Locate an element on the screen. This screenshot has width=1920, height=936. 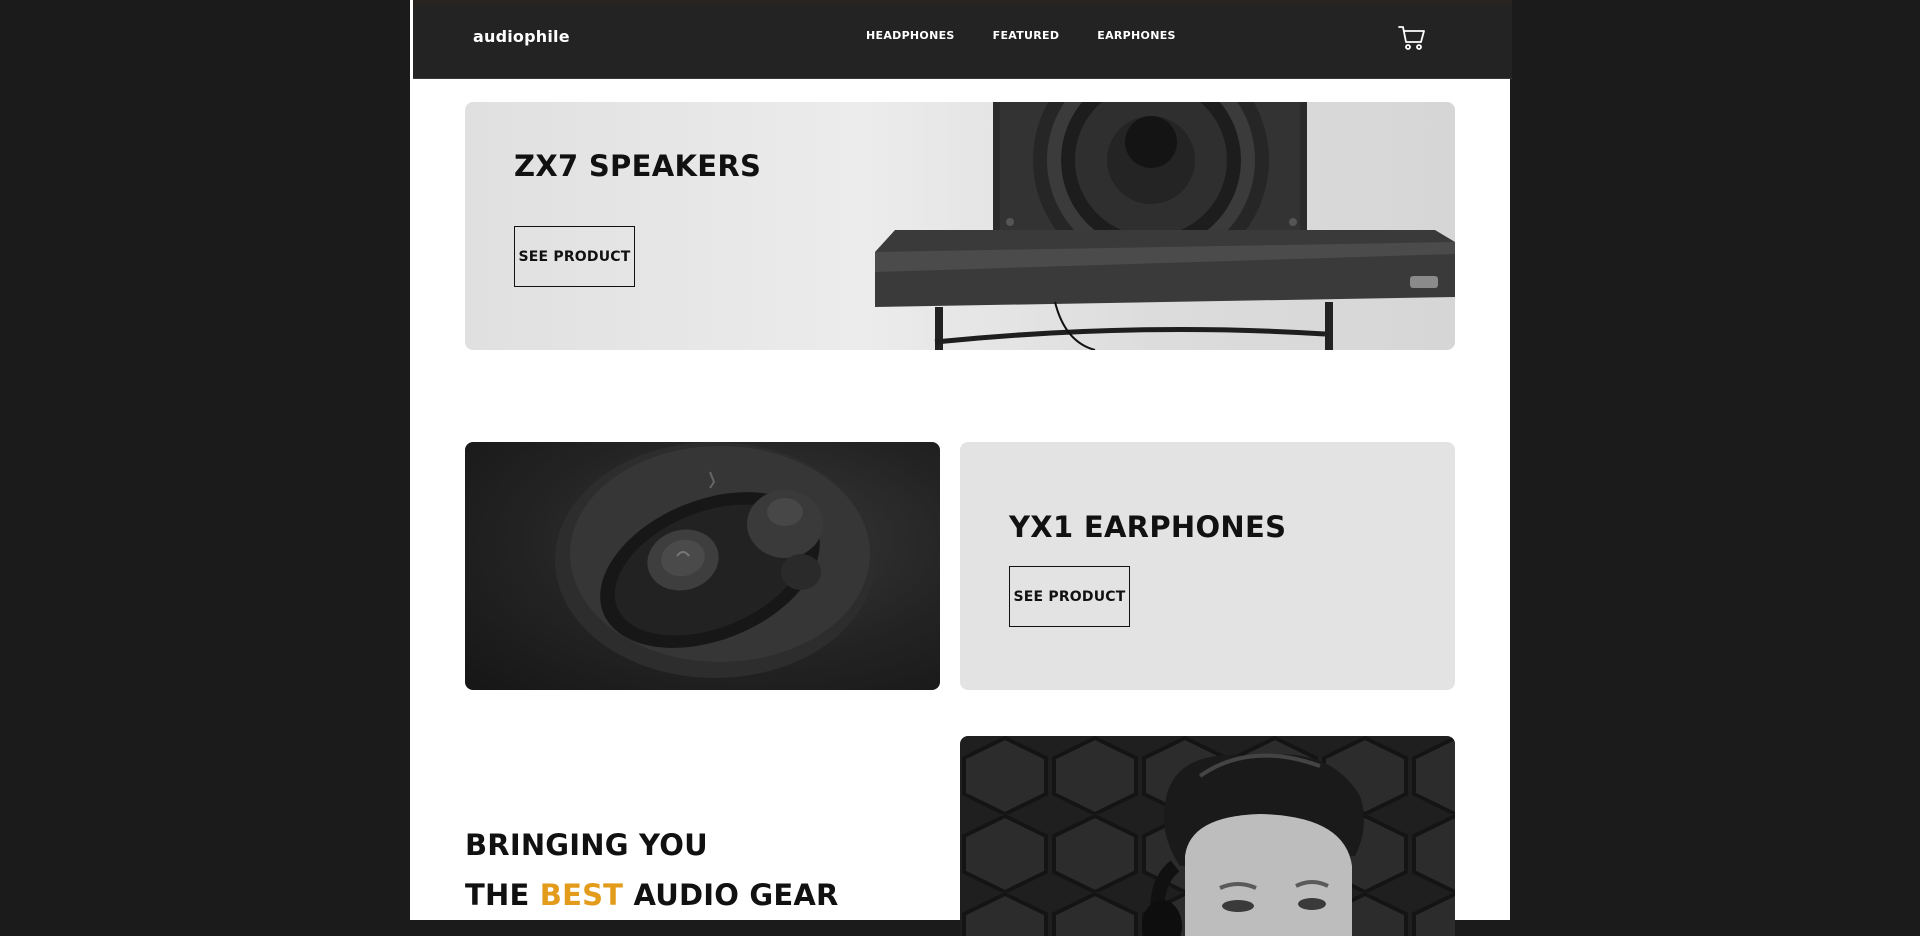
man-with-headphones-image is located at coordinates (1207, 836).